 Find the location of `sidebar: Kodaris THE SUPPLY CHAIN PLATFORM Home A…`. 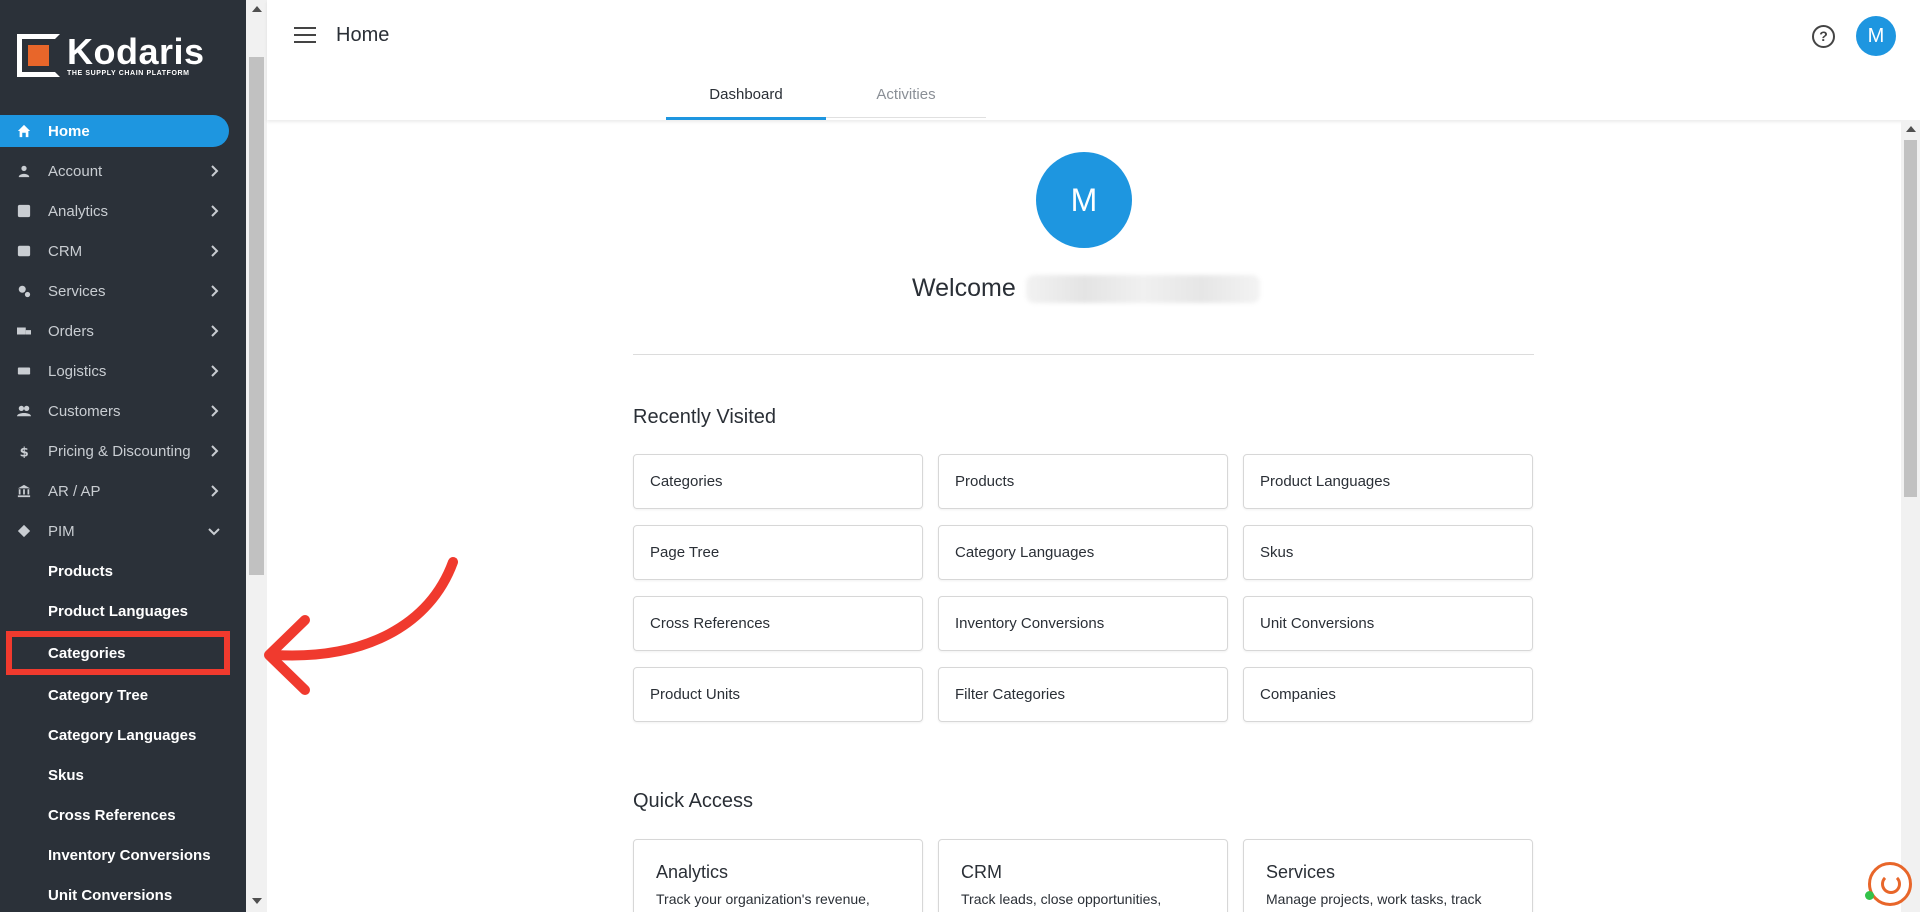

sidebar: Kodaris THE SUPPLY CHAIN PLATFORM Home A… is located at coordinates (123, 456).